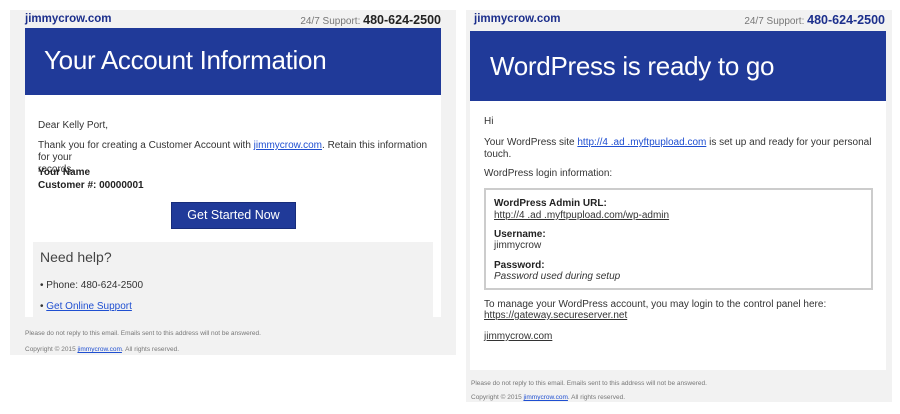  I want to click on admin-url-link: http://4 .ad .myftpupload.com/wp-admin, so click(581, 216).